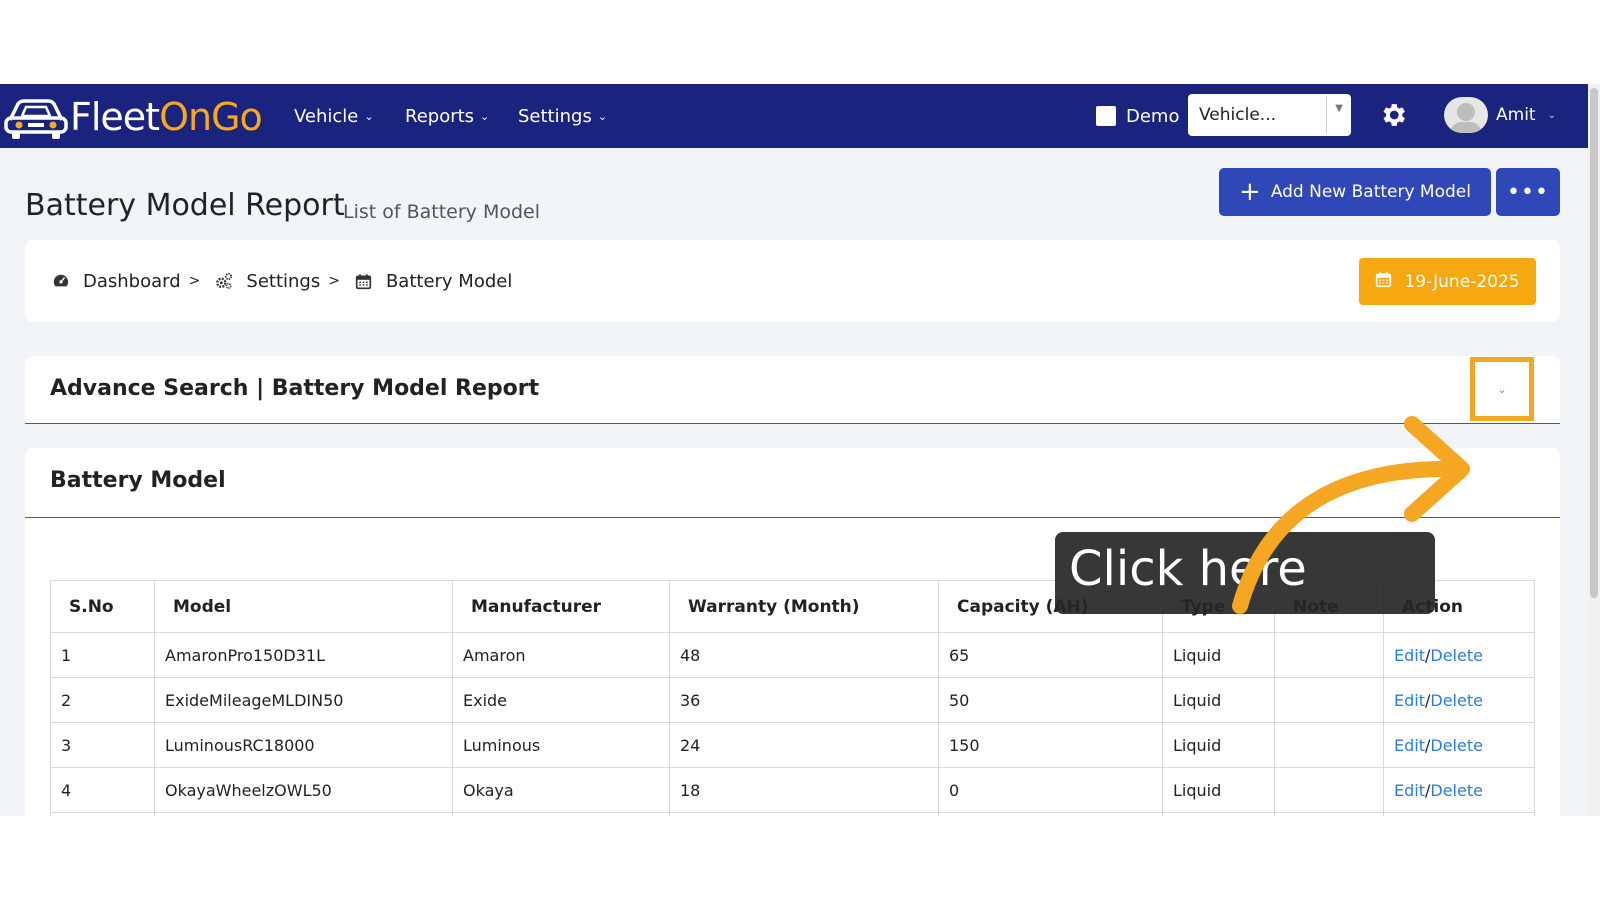 The height and width of the screenshot is (900, 1600). I want to click on logo-text-fleet: Fleet, so click(115, 117).